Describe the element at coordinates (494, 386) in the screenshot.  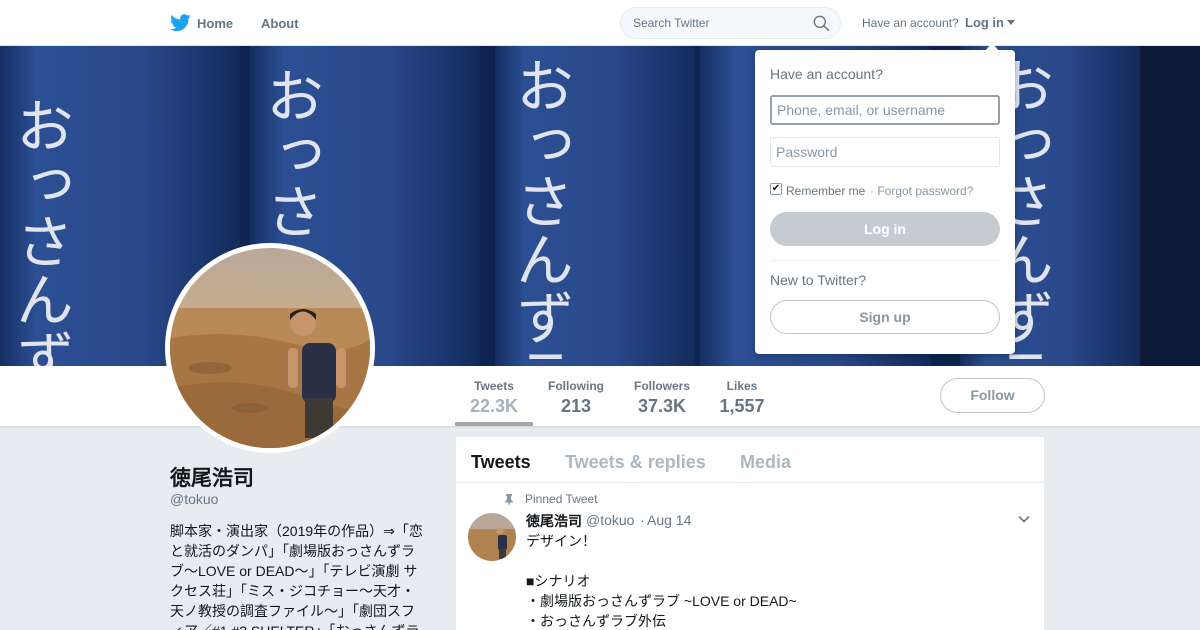
I see `stat-tweets-label: Tweets` at that location.